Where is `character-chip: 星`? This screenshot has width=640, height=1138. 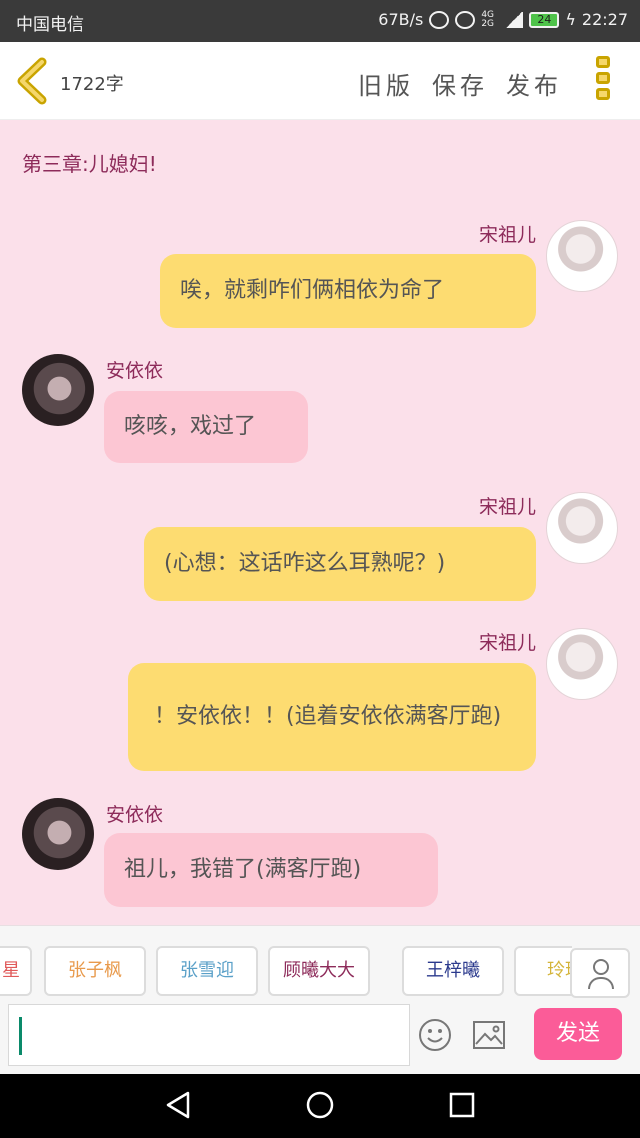
character-chip: 星 is located at coordinates (16, 971).